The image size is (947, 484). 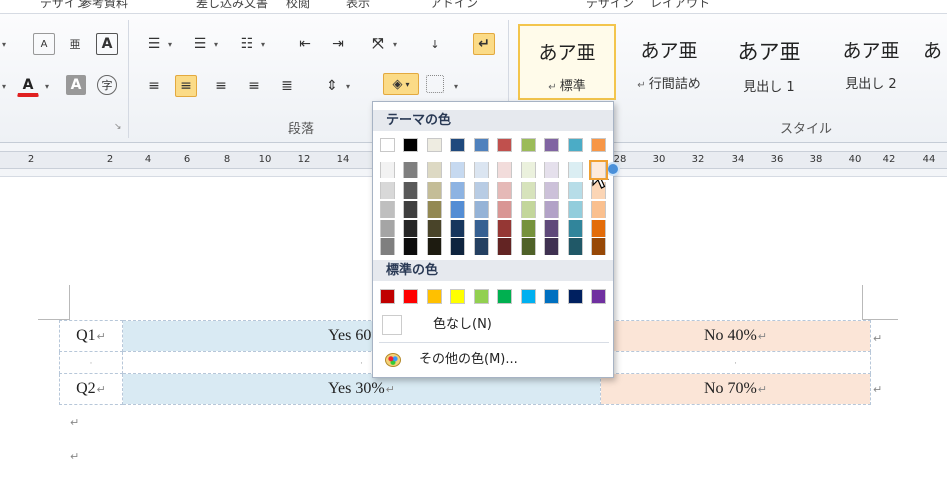 I want to click on asian-layout-icon: ⤧, so click(x=378, y=44).